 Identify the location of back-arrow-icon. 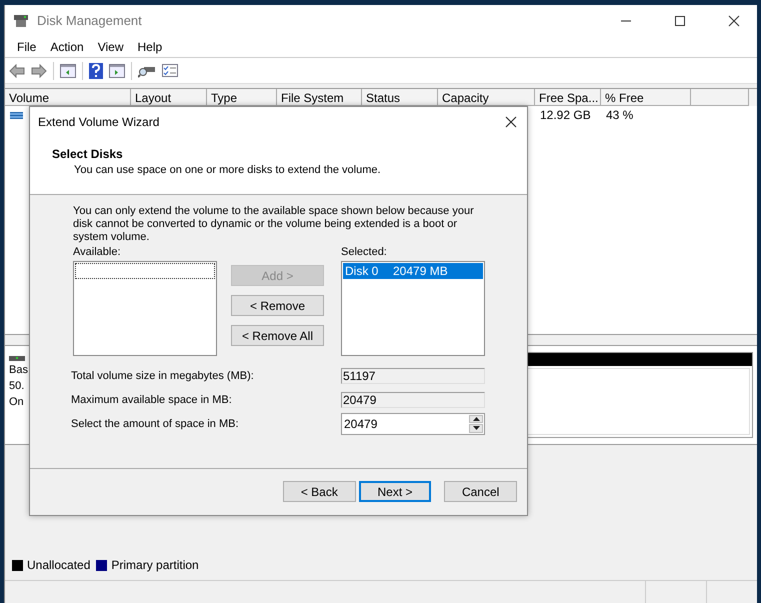
(17, 71).